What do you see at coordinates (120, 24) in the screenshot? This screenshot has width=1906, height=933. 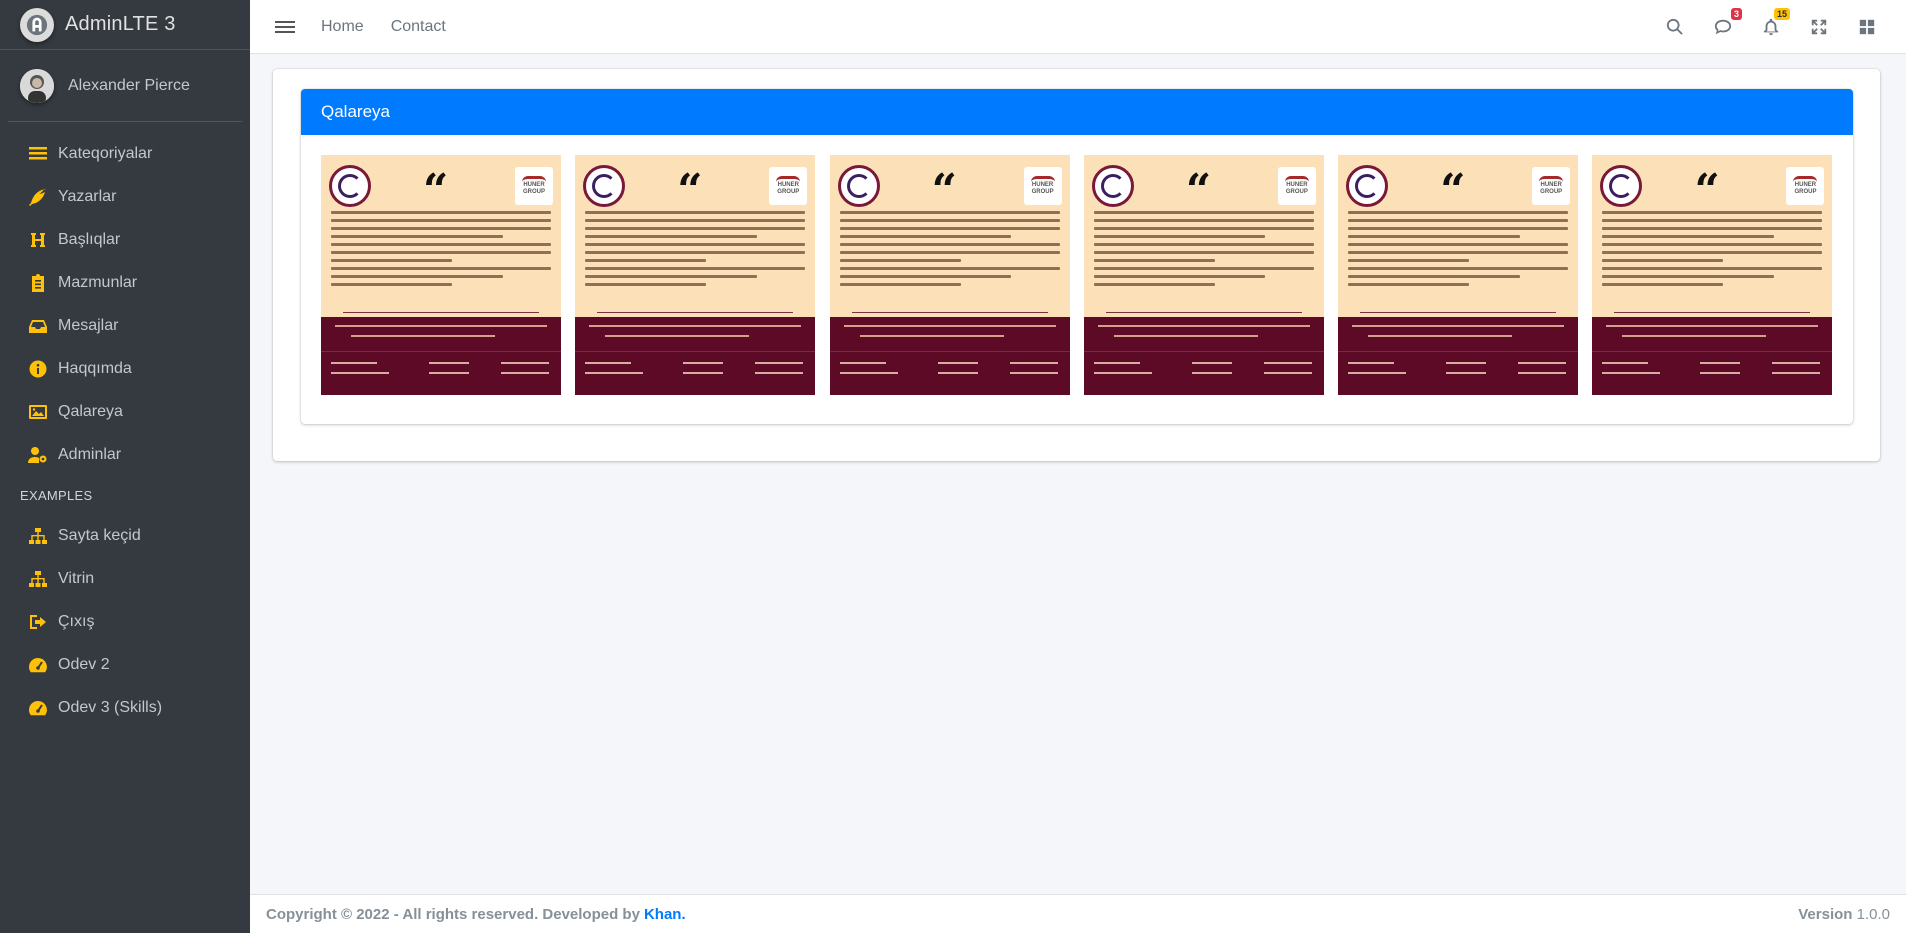 I see `brand-text: AdminLTE 3` at bounding box center [120, 24].